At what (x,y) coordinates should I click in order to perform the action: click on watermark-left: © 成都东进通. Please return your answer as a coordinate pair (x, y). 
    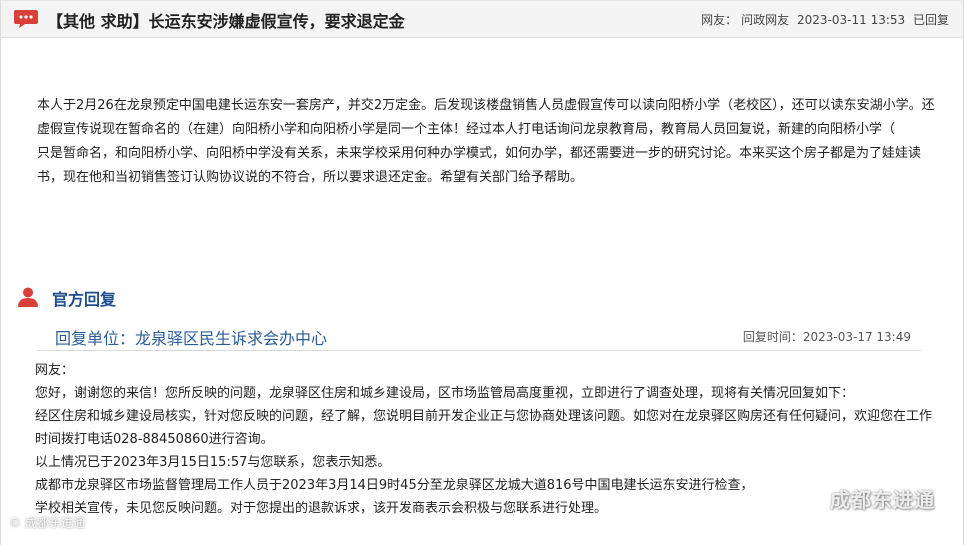
    Looking at the image, I should click on (47, 523).